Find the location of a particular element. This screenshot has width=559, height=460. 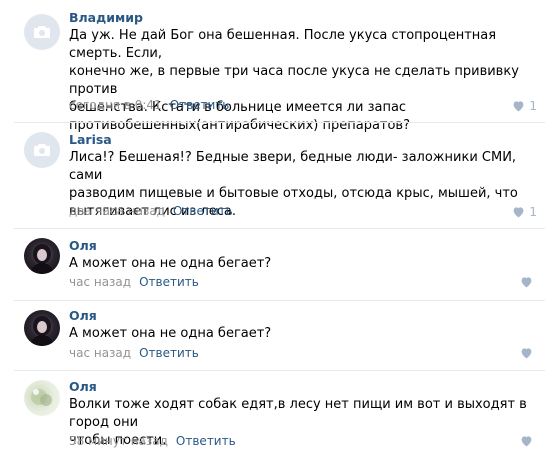

comment-author: Владимир is located at coordinates (106, 18).